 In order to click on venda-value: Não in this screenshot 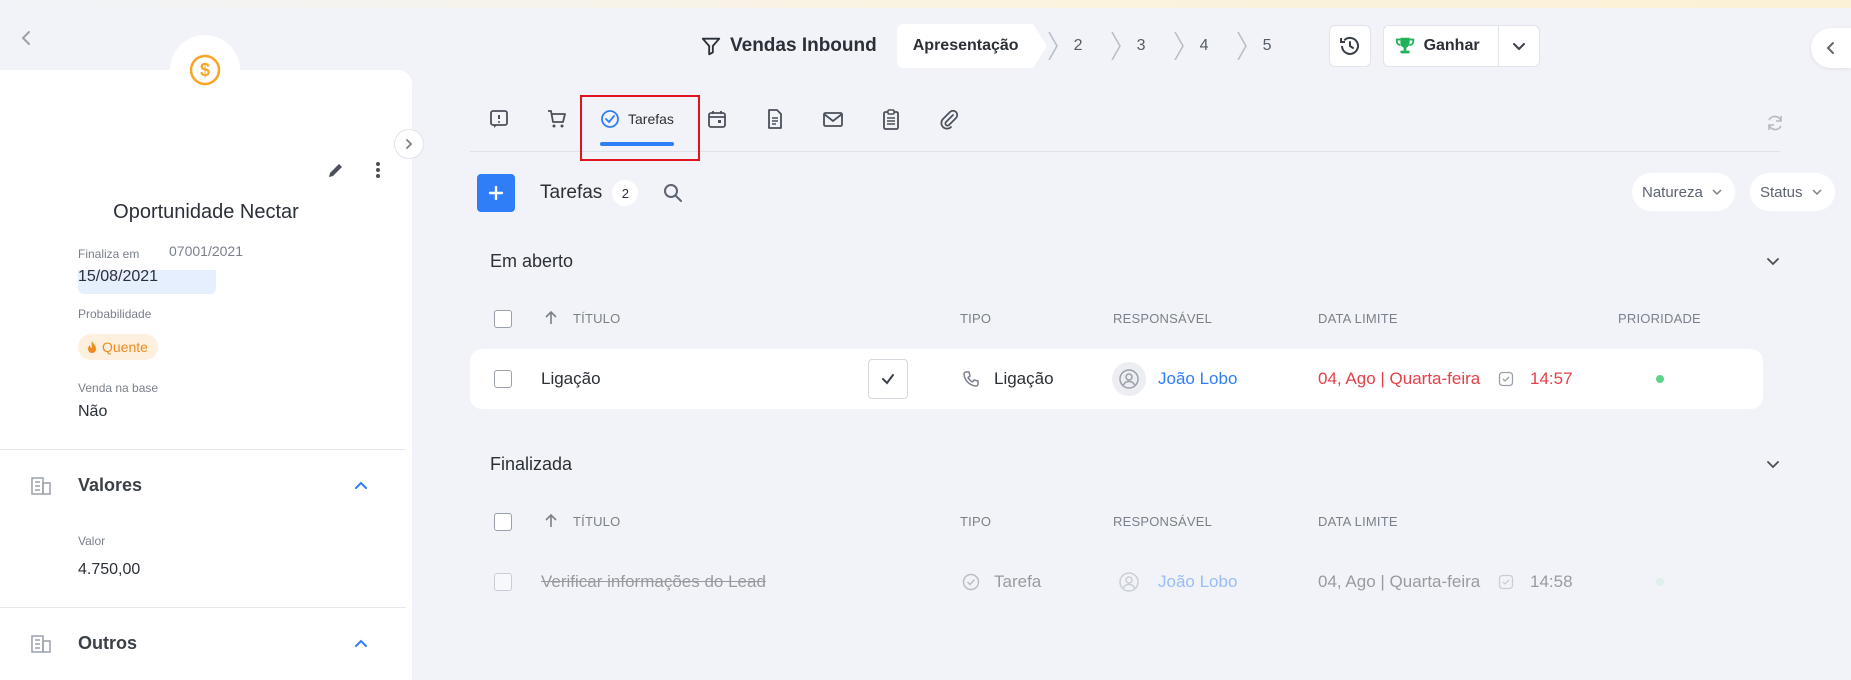, I will do `click(93, 411)`.